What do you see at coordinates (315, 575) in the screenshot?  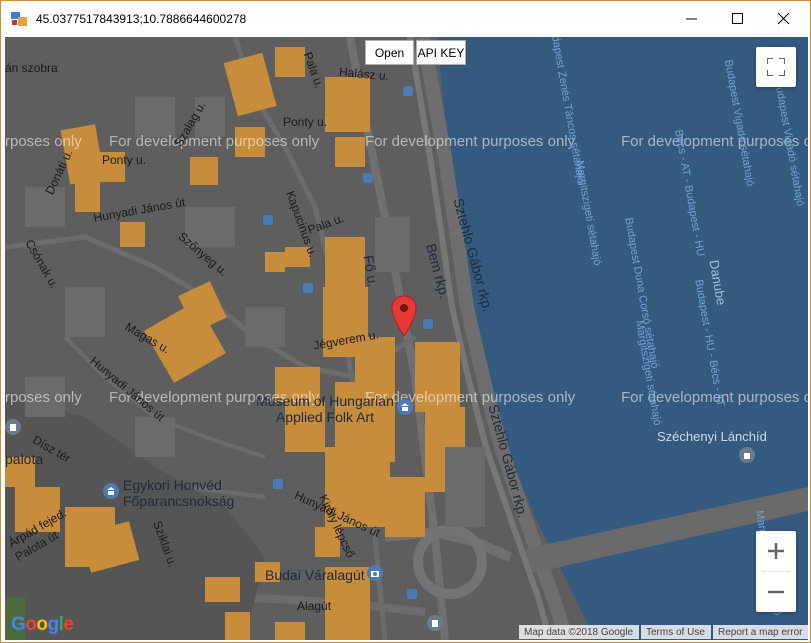 I see `poi-label: Budai Váralagút` at bounding box center [315, 575].